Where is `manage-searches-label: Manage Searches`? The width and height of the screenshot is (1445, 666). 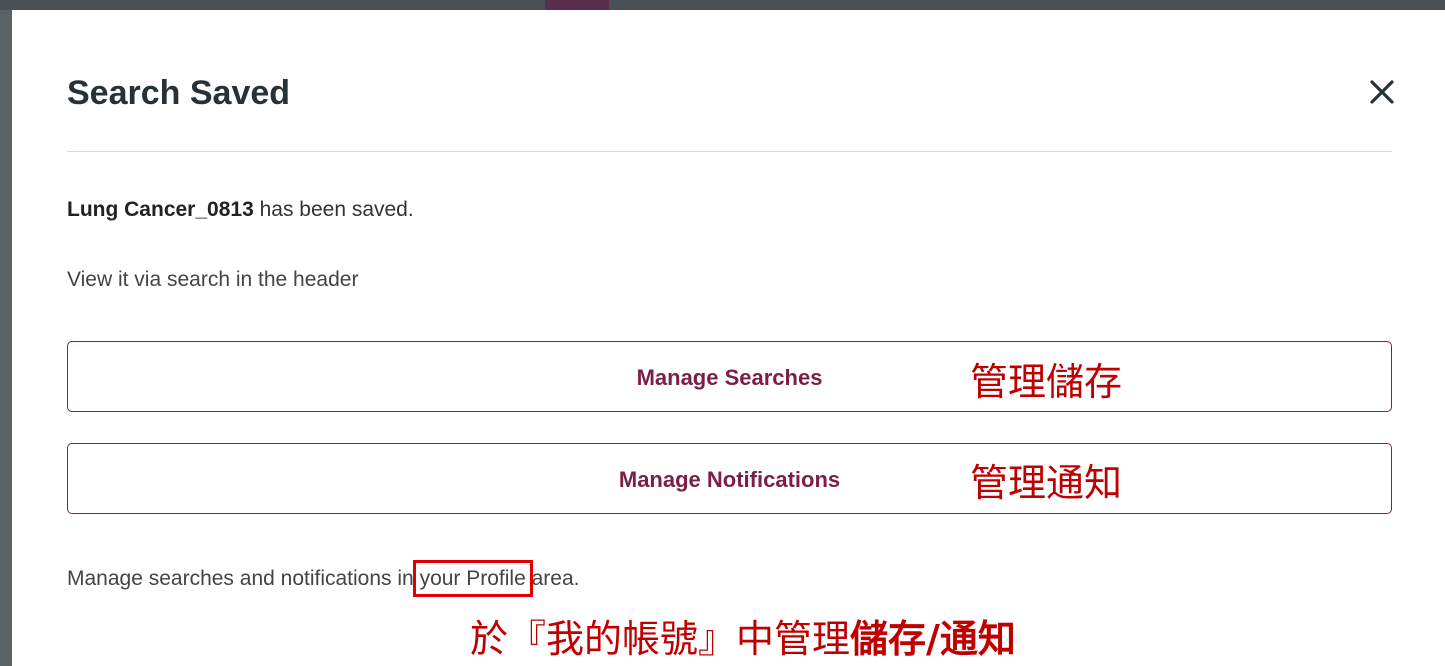 manage-searches-label: Manage Searches is located at coordinates (729, 377).